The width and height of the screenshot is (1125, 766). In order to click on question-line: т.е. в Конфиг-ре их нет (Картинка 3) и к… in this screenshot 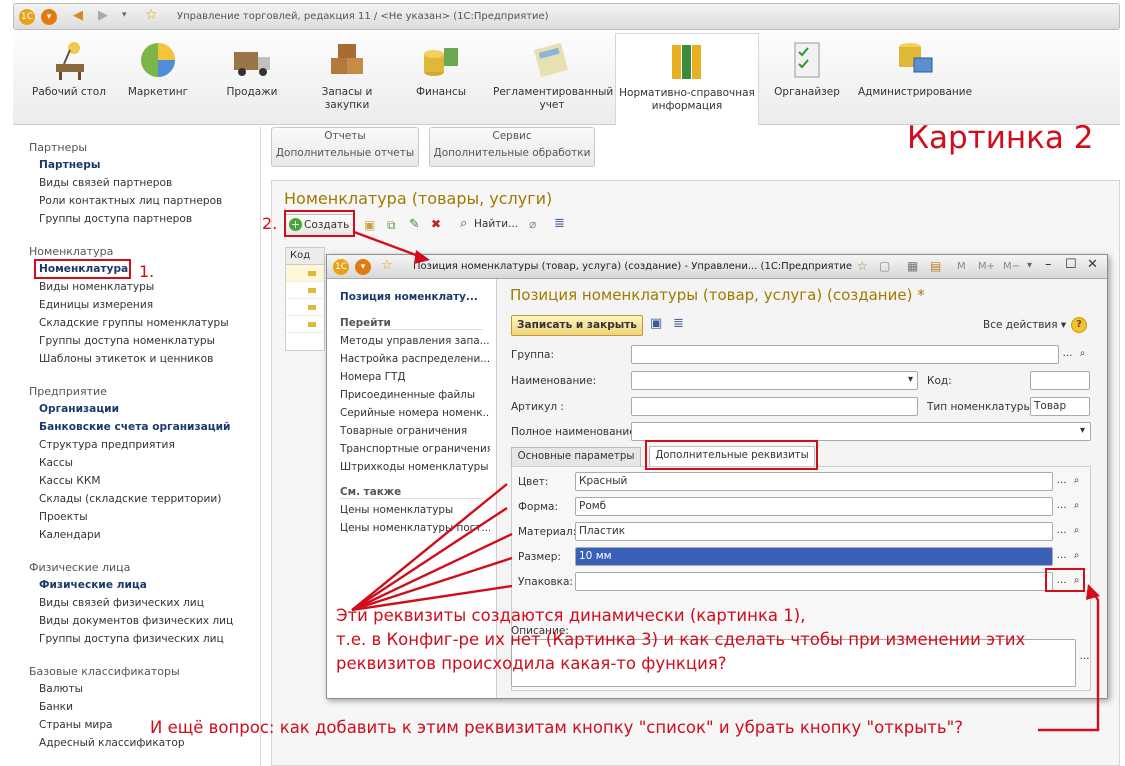, I will do `click(681, 639)`.